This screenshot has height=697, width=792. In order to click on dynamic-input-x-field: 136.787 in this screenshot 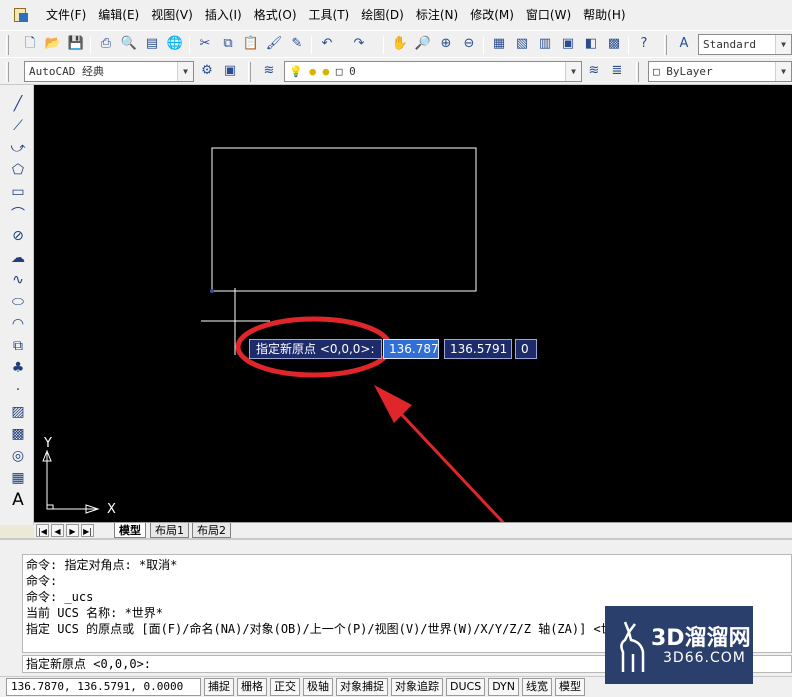, I will do `click(411, 349)`.